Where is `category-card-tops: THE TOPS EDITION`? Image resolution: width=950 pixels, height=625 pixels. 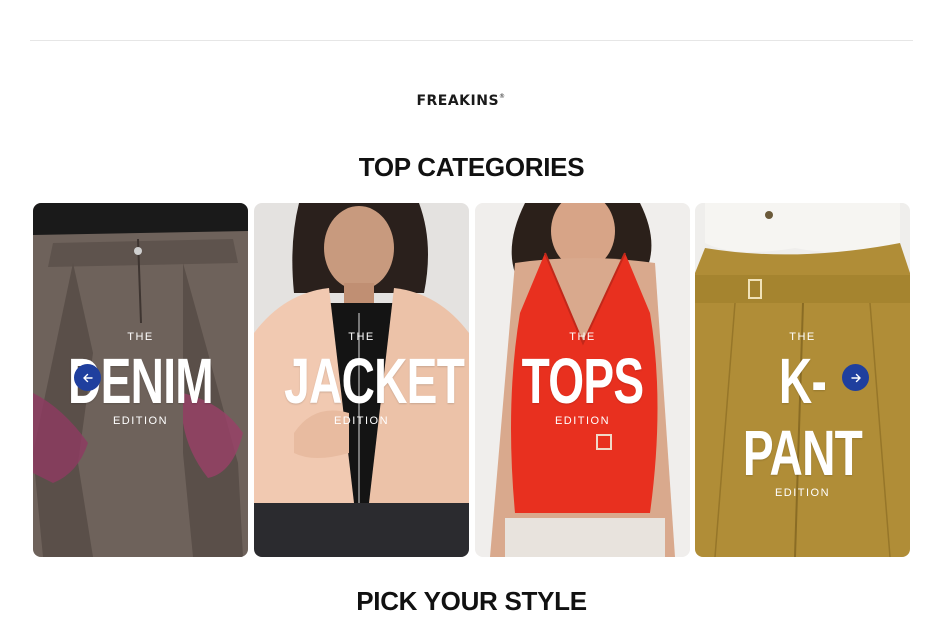
category-card-tops: THE TOPS EDITION is located at coordinates (582, 380).